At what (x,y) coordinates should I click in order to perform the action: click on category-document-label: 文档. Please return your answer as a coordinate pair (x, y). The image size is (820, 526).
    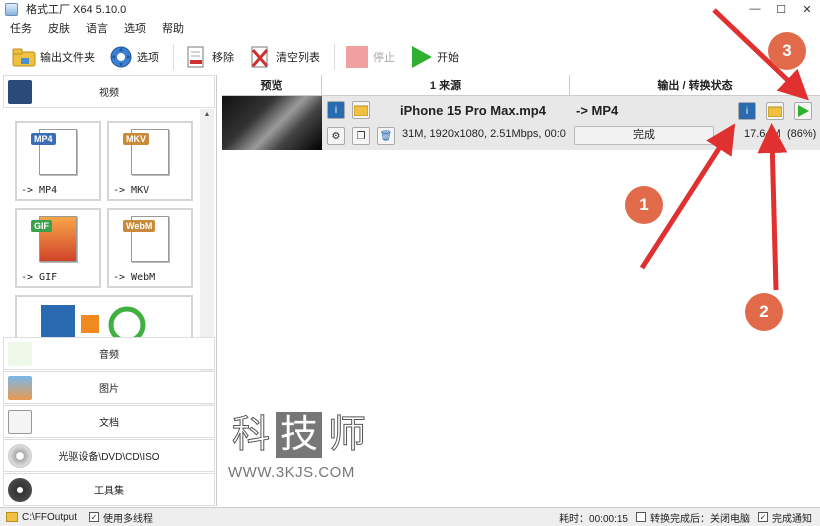
    Looking at the image, I should click on (109, 423).